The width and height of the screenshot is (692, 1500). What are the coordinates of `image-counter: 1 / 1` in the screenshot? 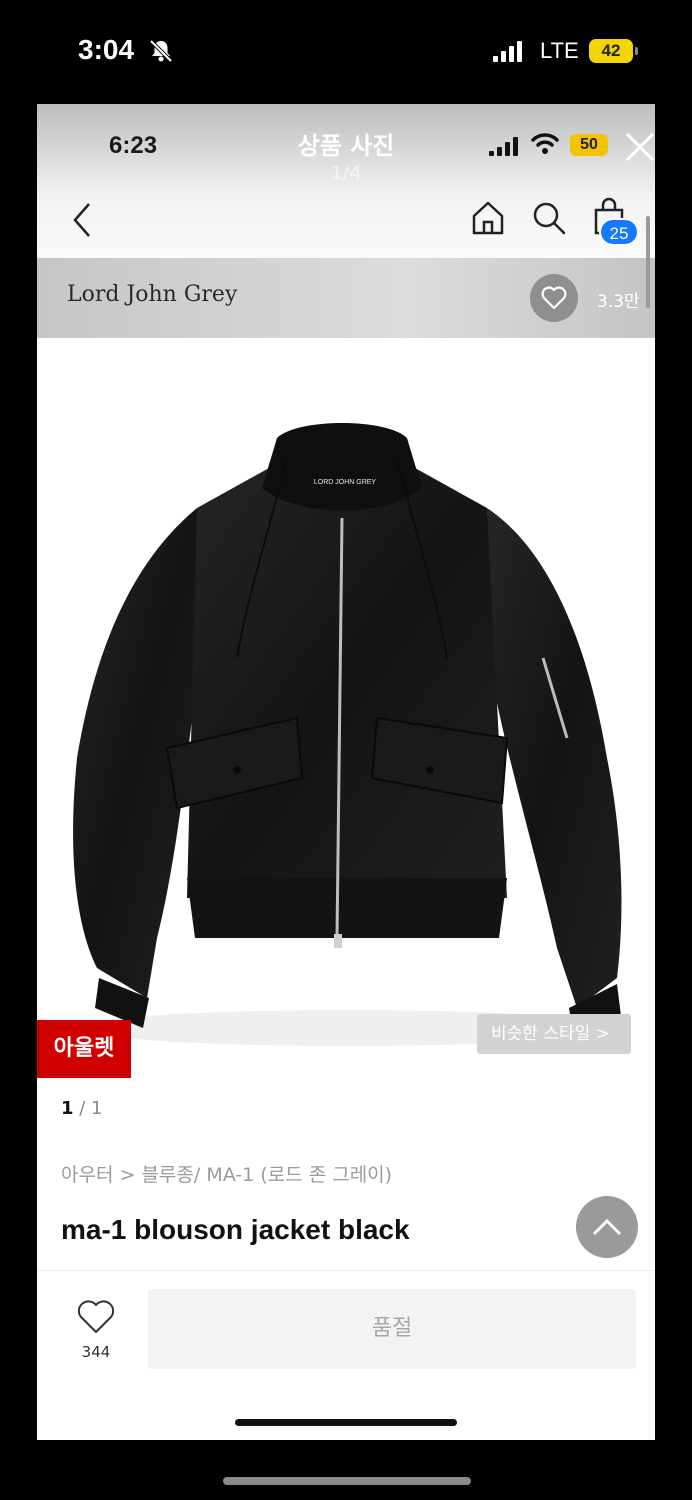 It's located at (82, 1108).